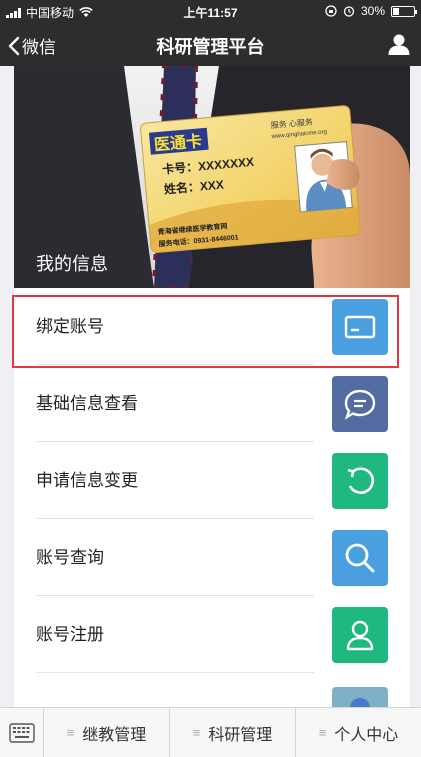  I want to click on battery-fill, so click(396, 11).